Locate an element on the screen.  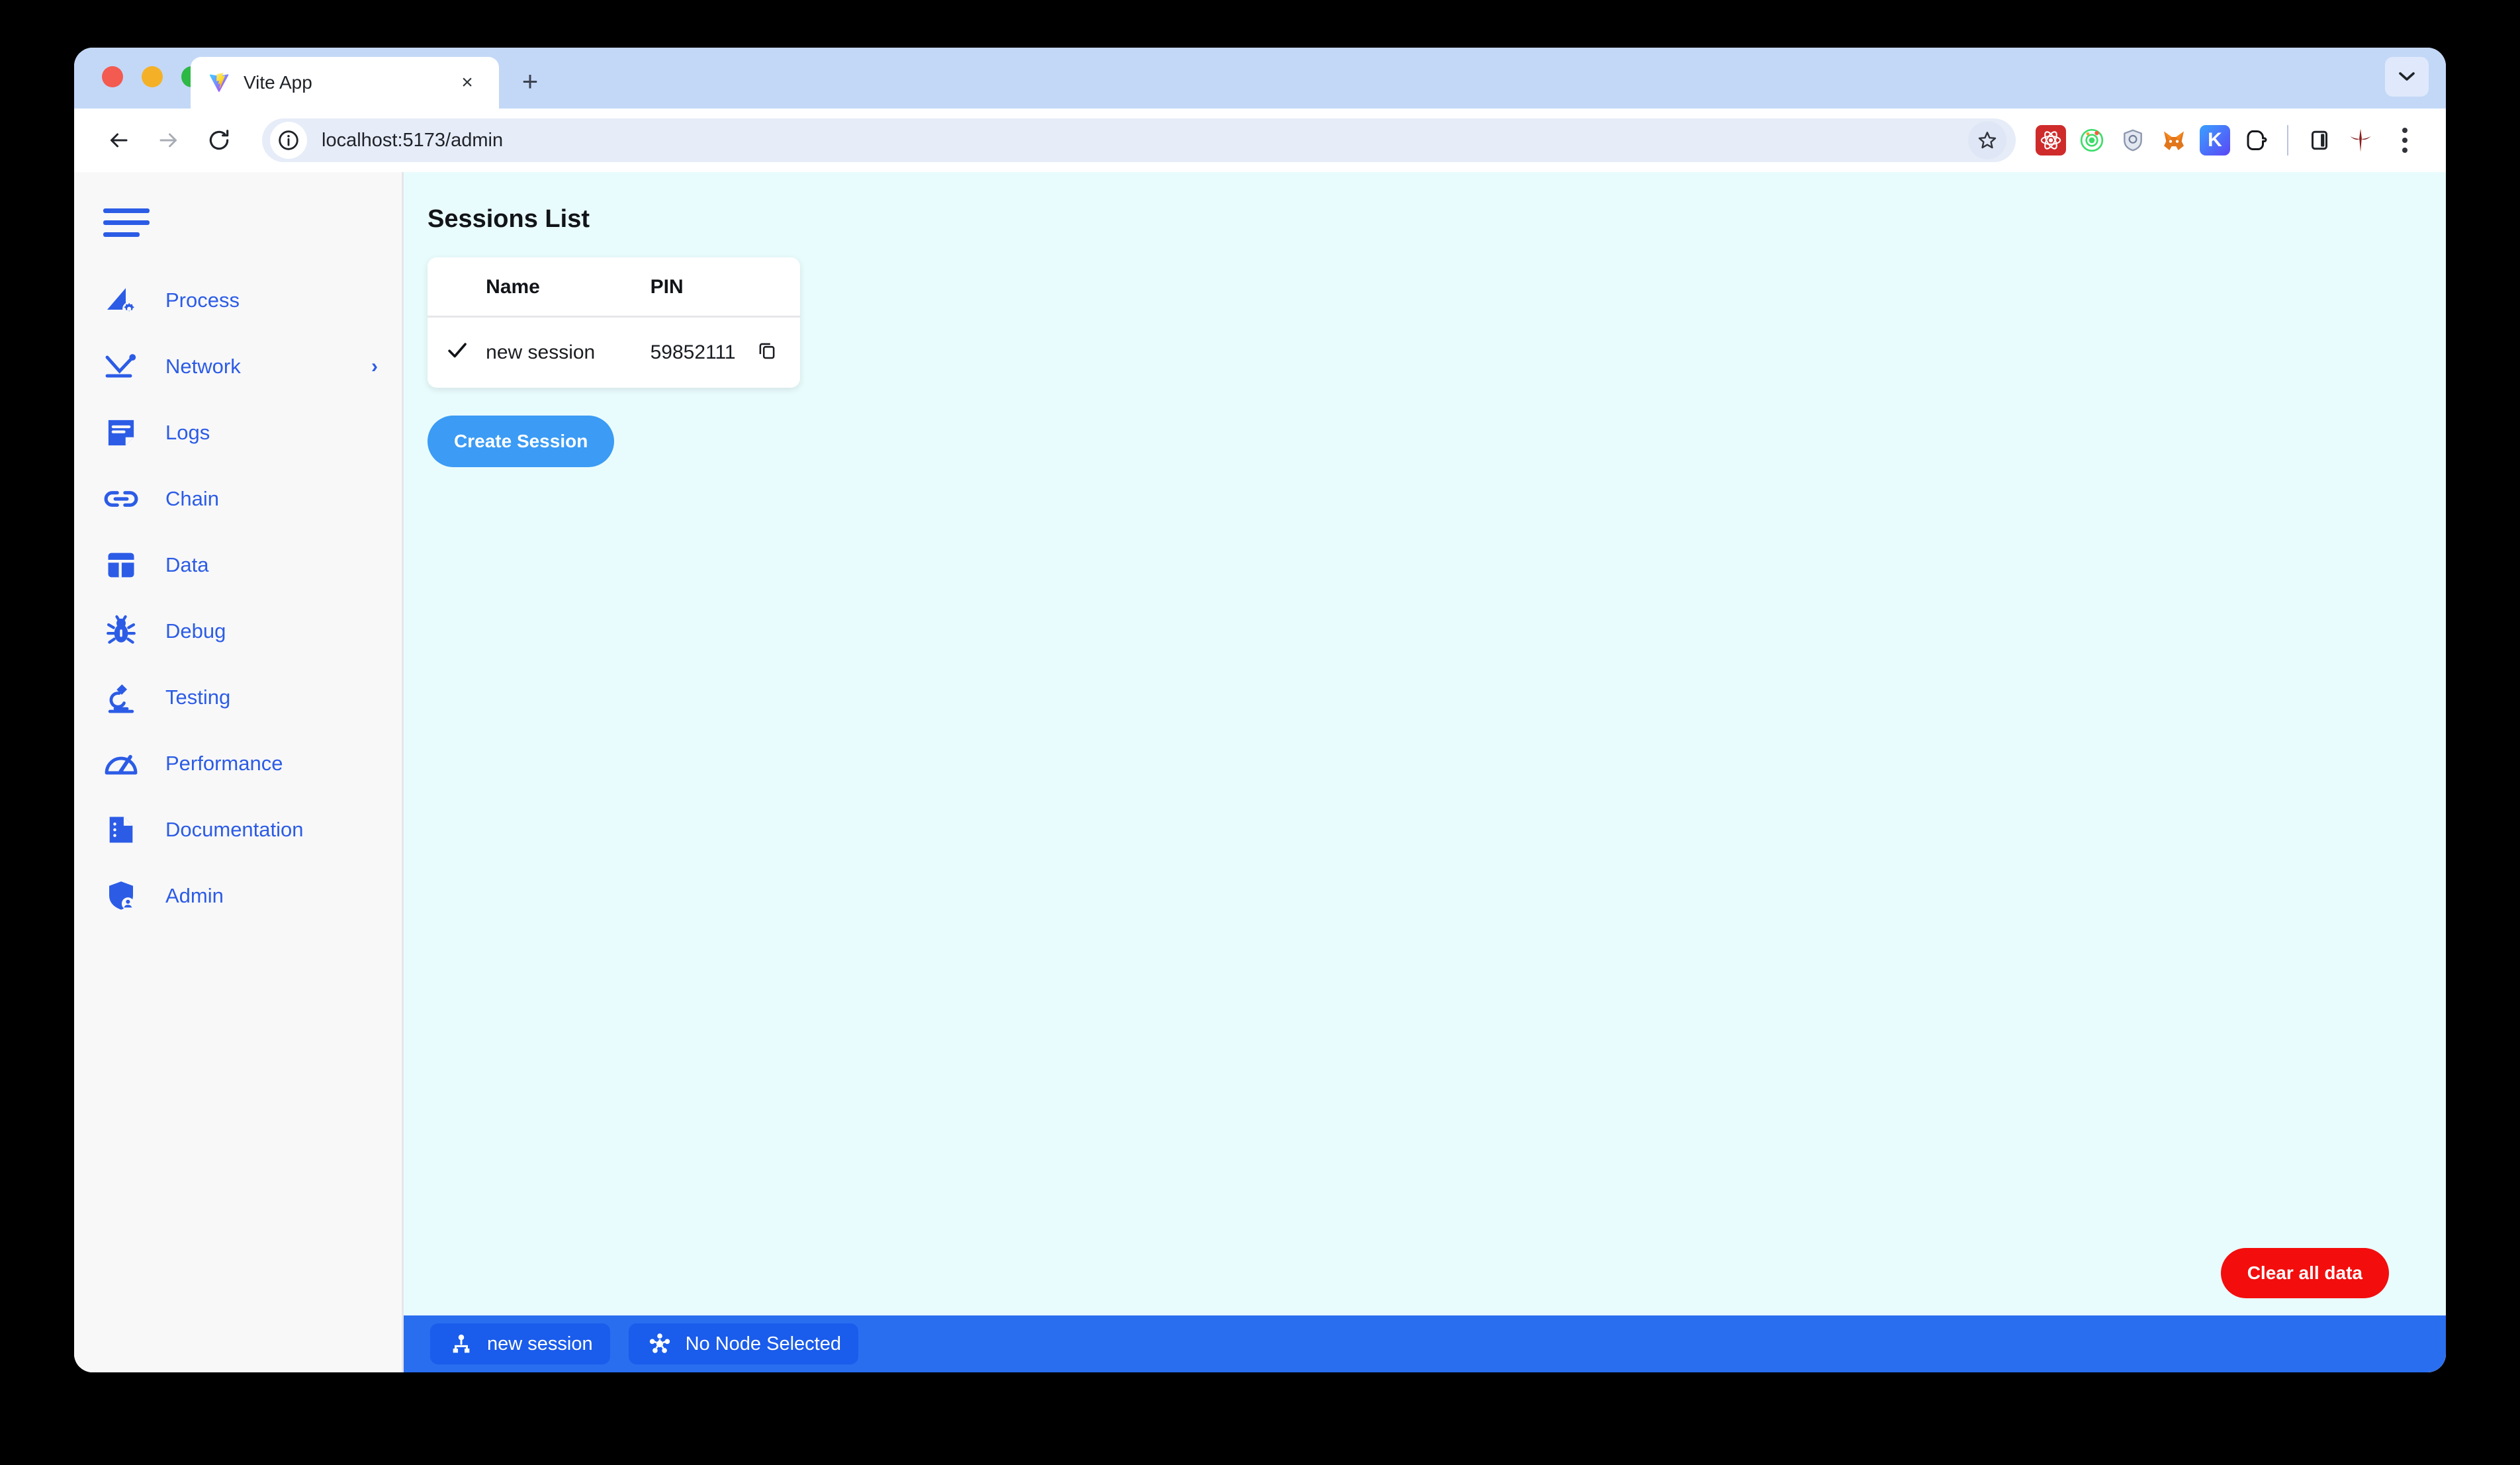
sidebar-item-documentation: Documentation is located at coordinates (238, 830).